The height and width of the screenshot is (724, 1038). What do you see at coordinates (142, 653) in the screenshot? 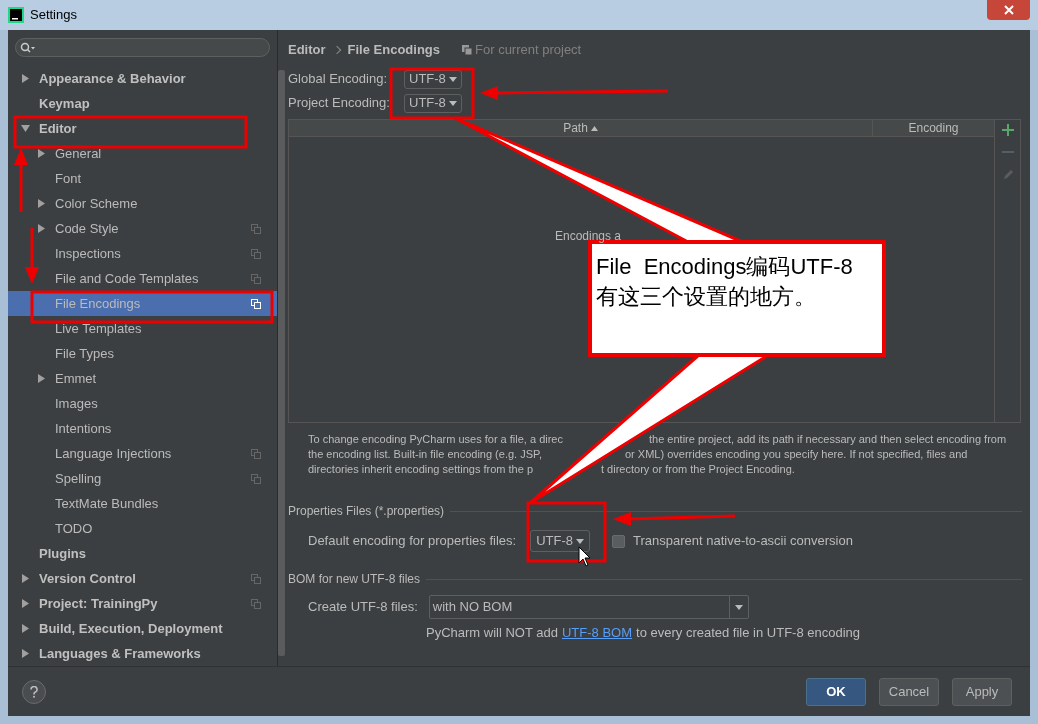
I see `tree-item: Languages & Frameworks` at bounding box center [142, 653].